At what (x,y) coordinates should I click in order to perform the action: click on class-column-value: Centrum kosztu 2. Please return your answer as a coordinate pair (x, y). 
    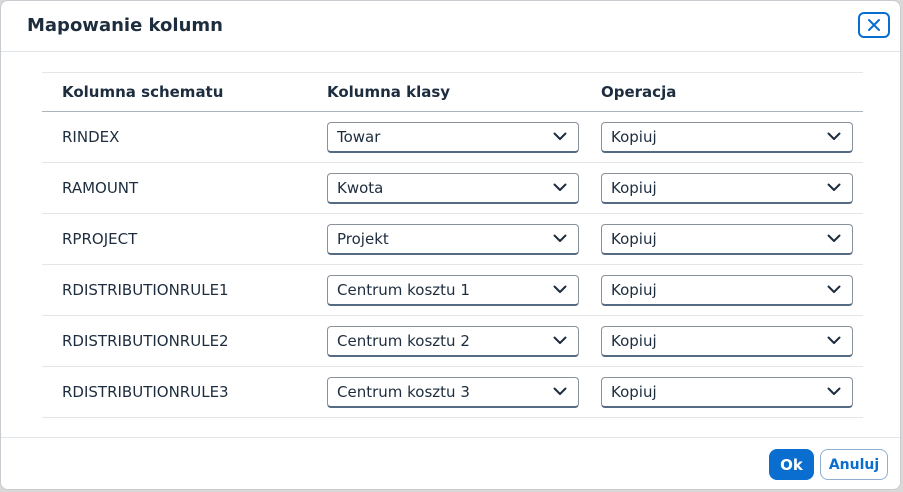
    Looking at the image, I should click on (403, 340).